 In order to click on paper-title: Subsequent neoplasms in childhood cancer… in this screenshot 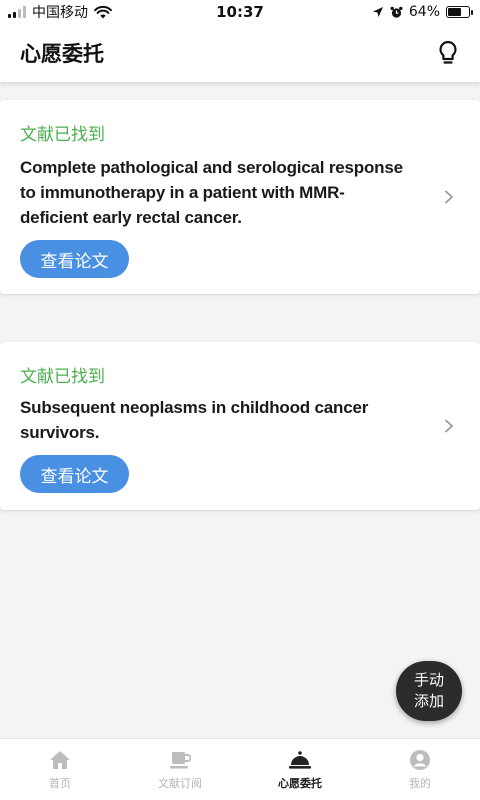, I will do `click(194, 420)`.